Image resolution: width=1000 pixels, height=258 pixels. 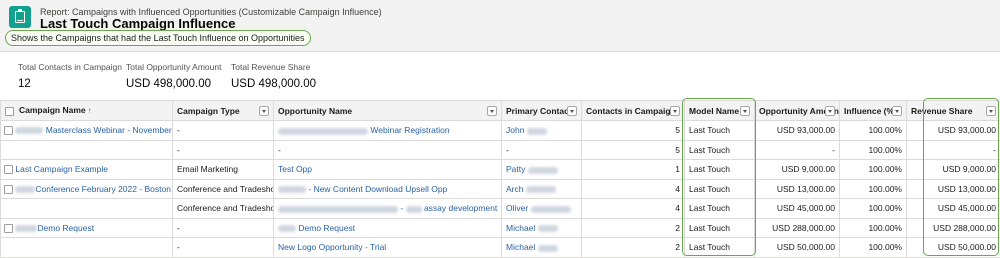 I want to click on primary-contact-cell: Oliver, so click(x=541, y=208).